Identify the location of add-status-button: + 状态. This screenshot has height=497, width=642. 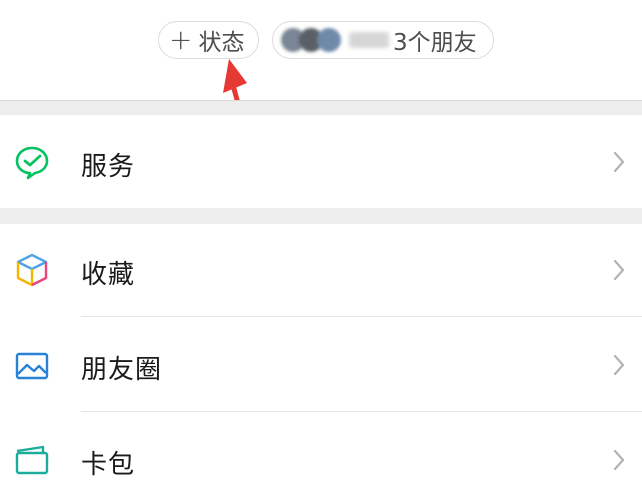
(208, 40).